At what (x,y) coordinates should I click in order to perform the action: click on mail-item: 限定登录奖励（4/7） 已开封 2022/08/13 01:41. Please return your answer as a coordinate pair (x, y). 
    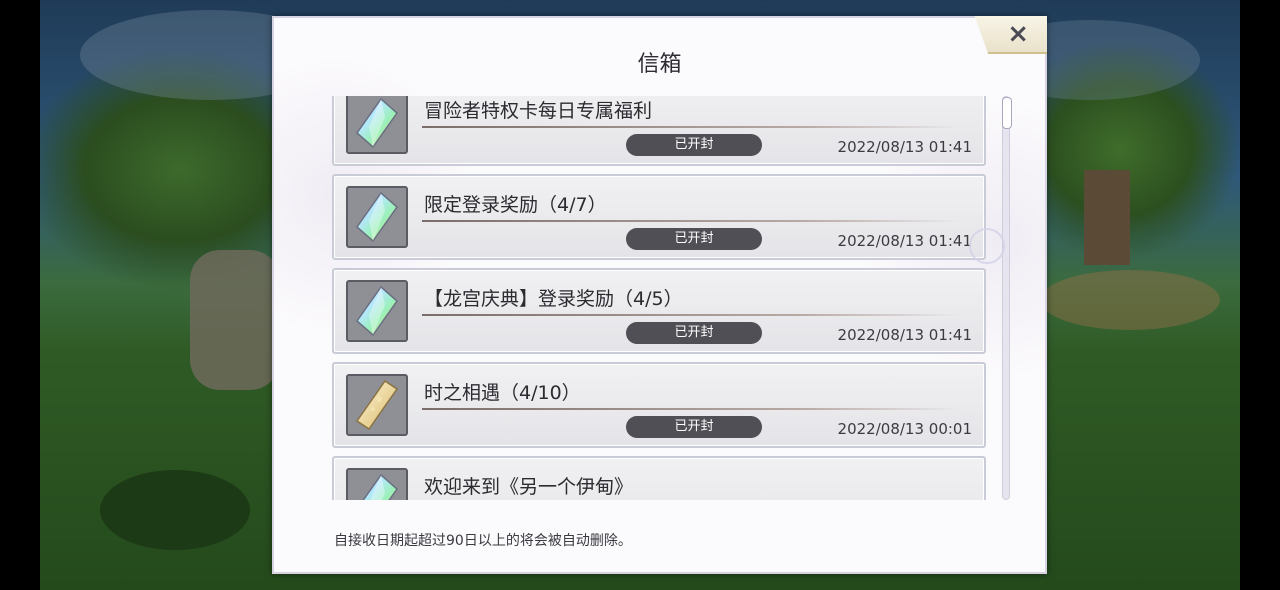
    Looking at the image, I should click on (659, 217).